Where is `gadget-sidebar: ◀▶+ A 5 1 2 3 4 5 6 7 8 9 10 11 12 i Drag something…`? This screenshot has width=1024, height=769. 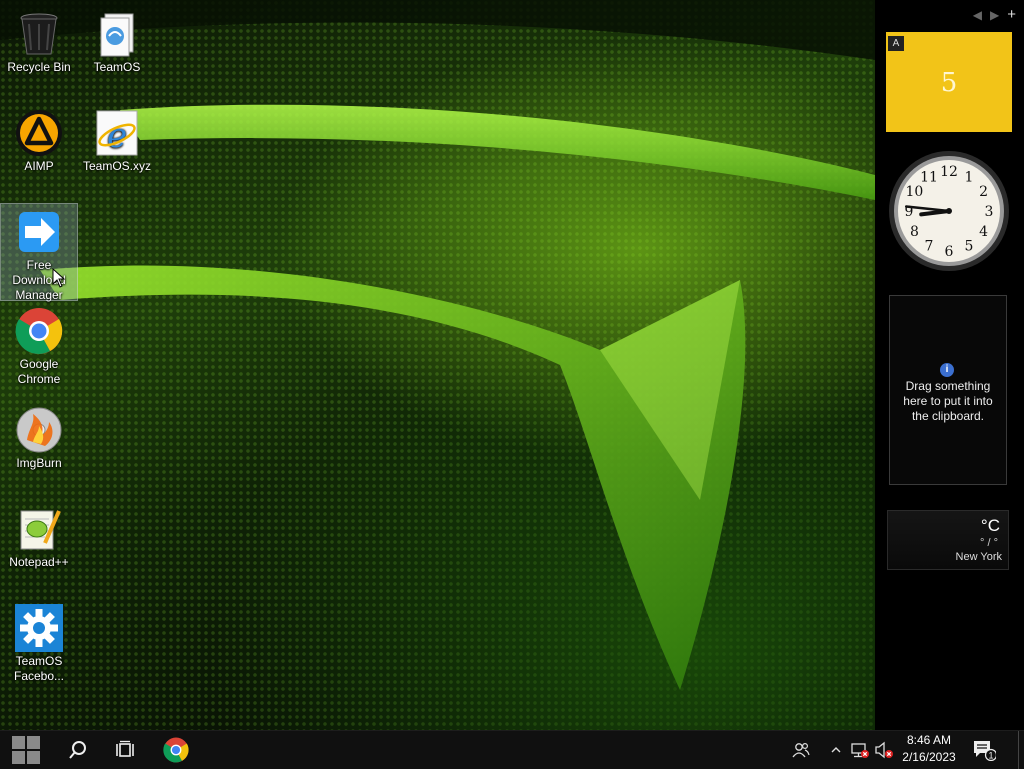
gadget-sidebar: ◀▶+ A 5 1 2 3 4 5 6 7 8 9 10 11 12 i Drag something… is located at coordinates (949, 365).